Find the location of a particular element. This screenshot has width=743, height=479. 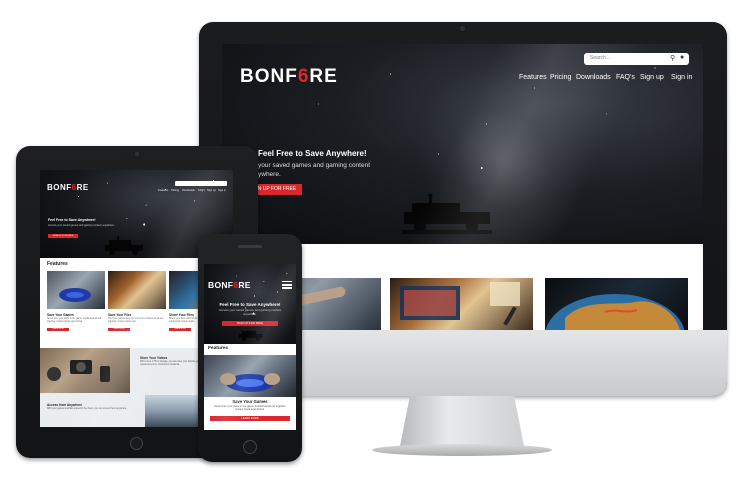

phone-controller-image is located at coordinates (250, 376).